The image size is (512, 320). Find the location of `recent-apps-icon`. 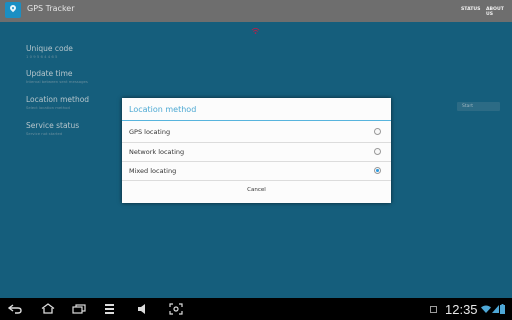

recent-apps-icon is located at coordinates (79, 309).